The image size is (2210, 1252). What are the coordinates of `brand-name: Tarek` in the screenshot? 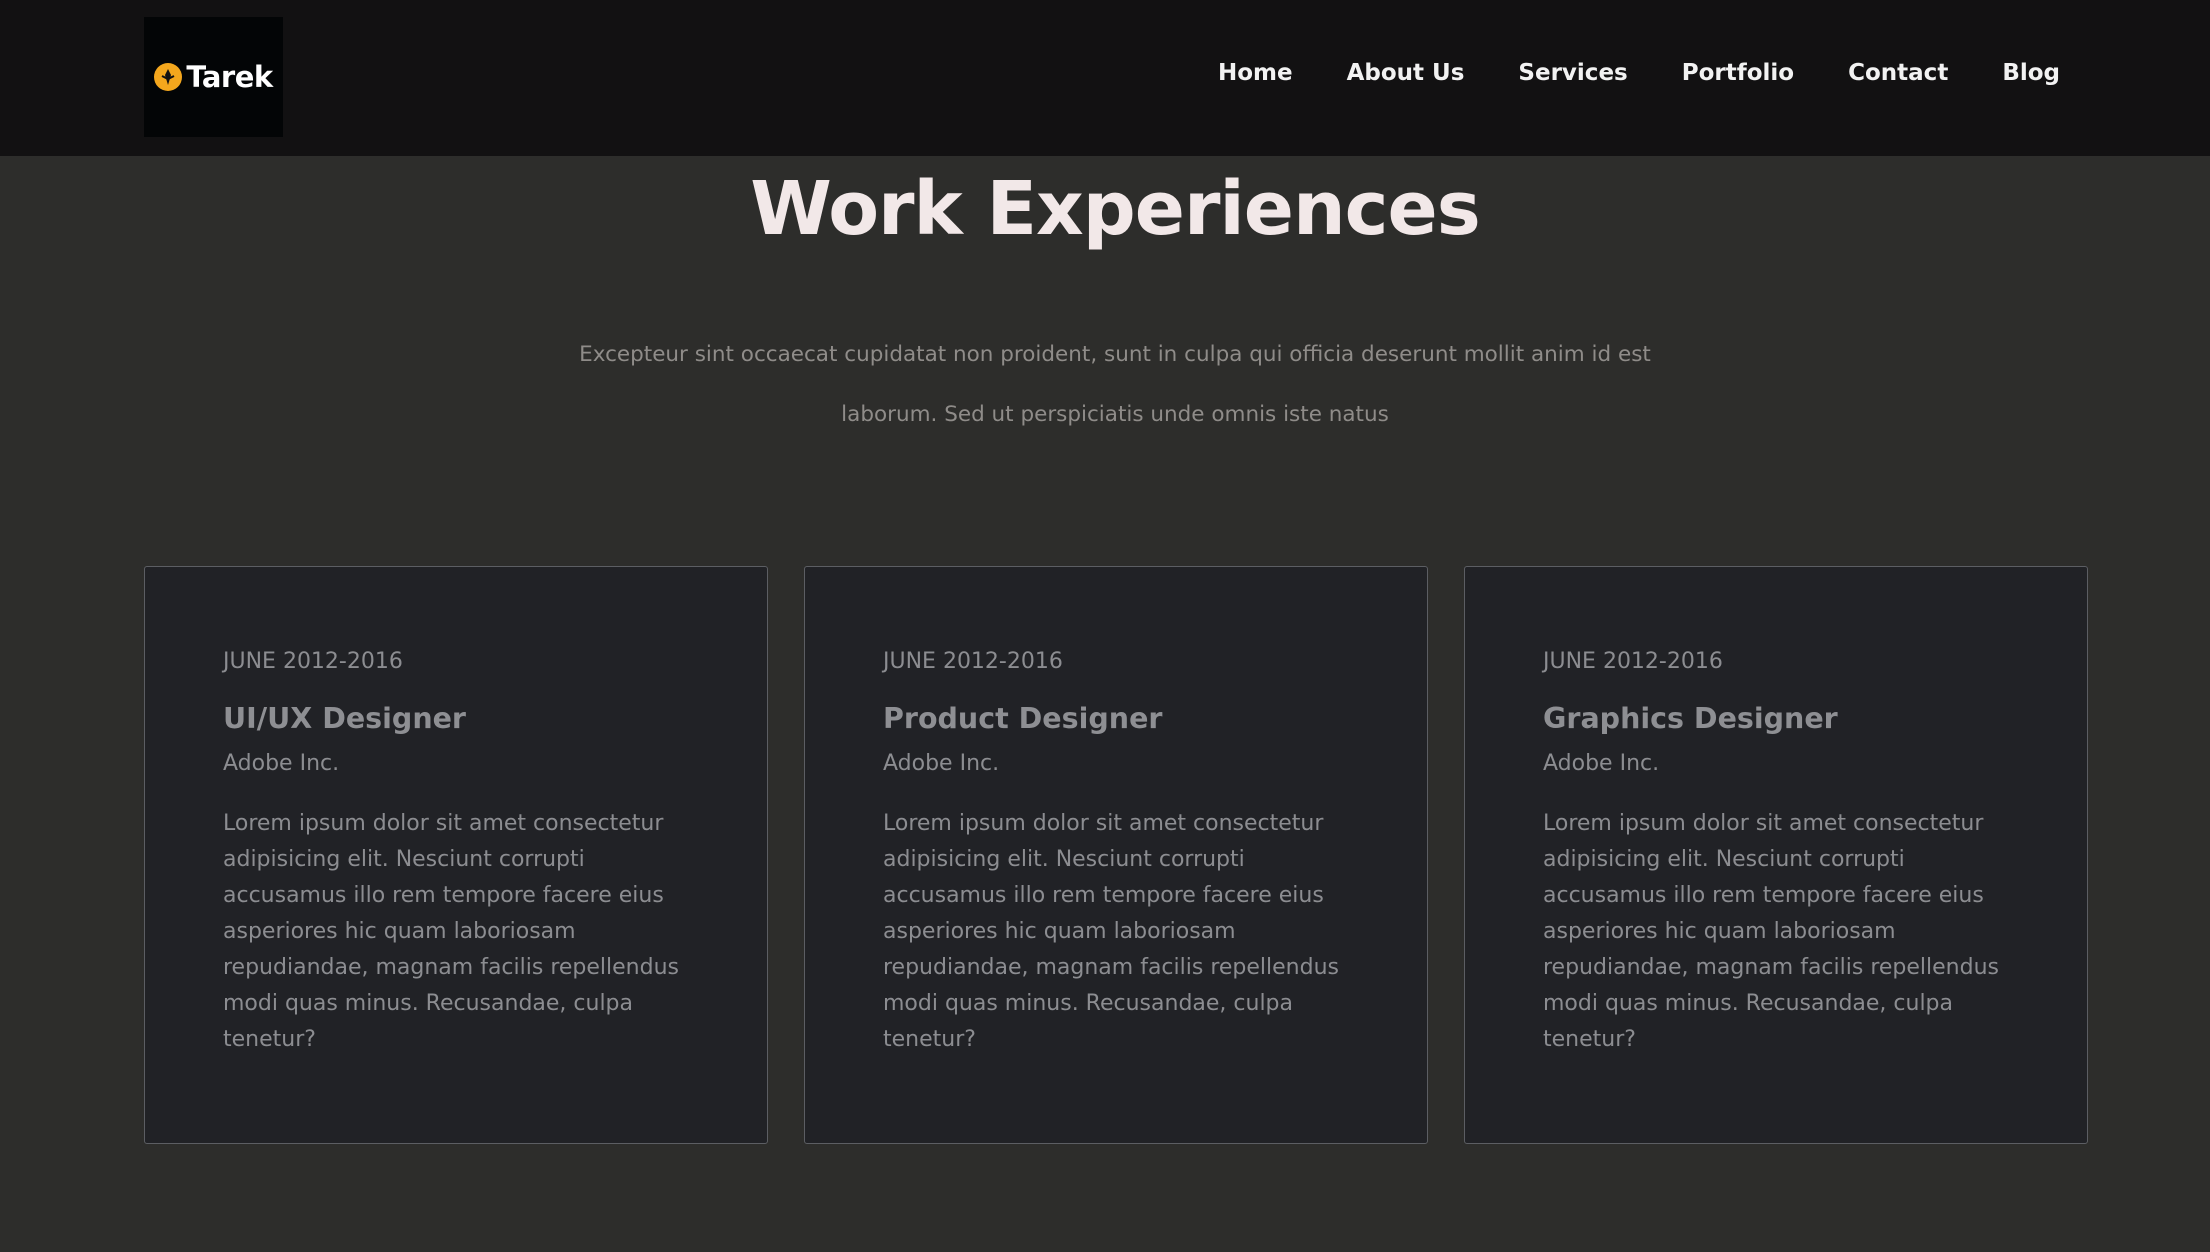 It's located at (229, 77).